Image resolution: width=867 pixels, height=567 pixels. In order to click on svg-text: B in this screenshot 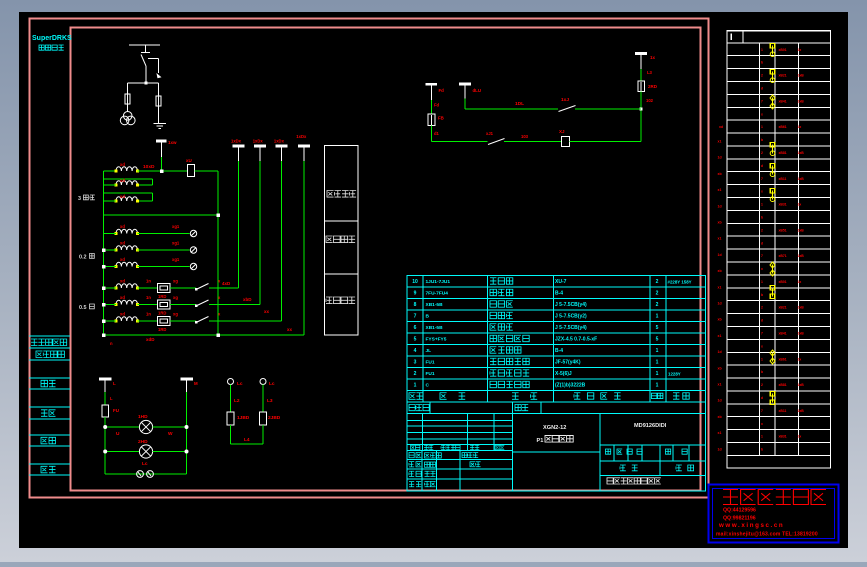, I will do `click(428, 317)`.